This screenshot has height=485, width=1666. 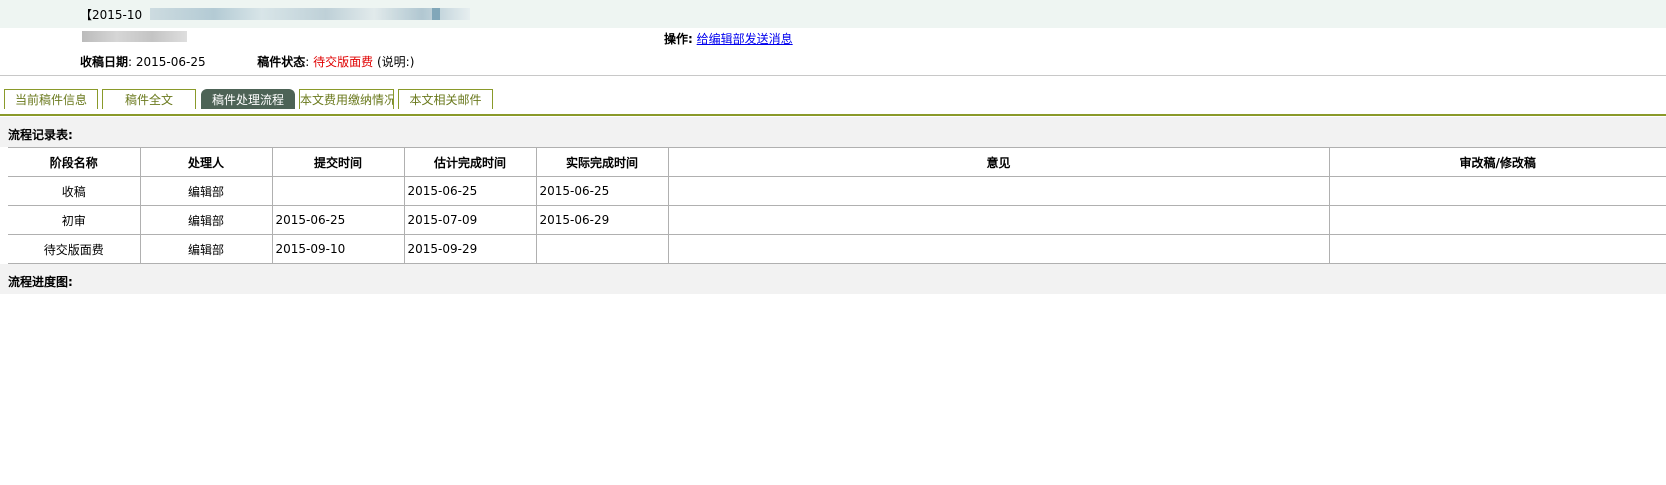 I want to click on divider, so click(x=833, y=75).